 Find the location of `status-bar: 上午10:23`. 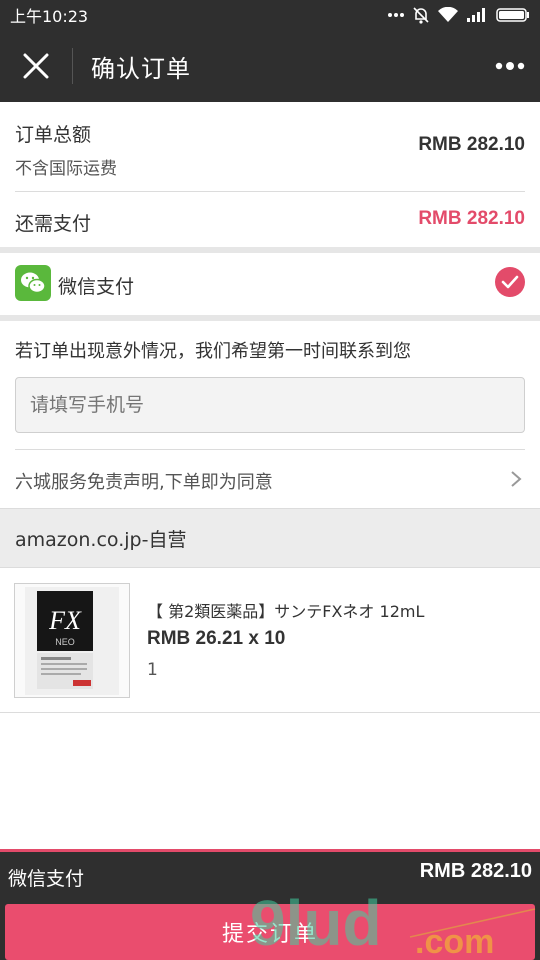

status-bar: 上午10:23 is located at coordinates (270, 15).